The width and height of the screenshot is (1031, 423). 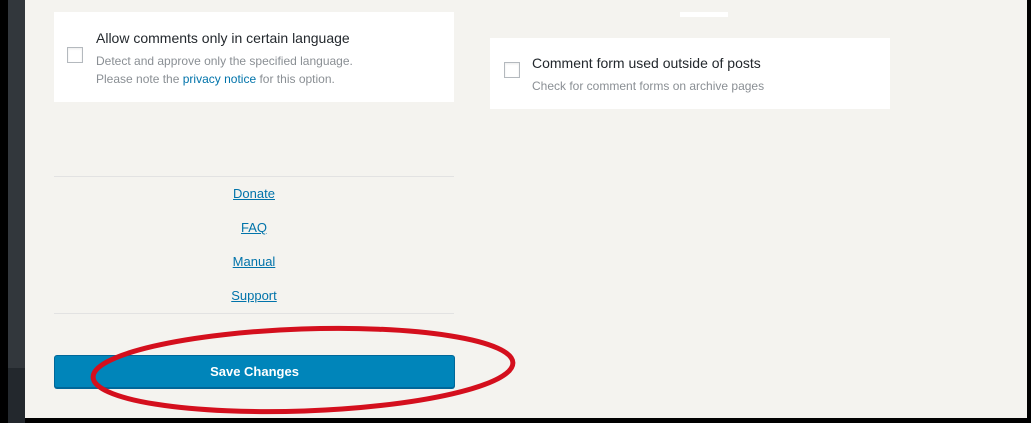 I want to click on save-changes-button: Save Changes, so click(x=254, y=371).